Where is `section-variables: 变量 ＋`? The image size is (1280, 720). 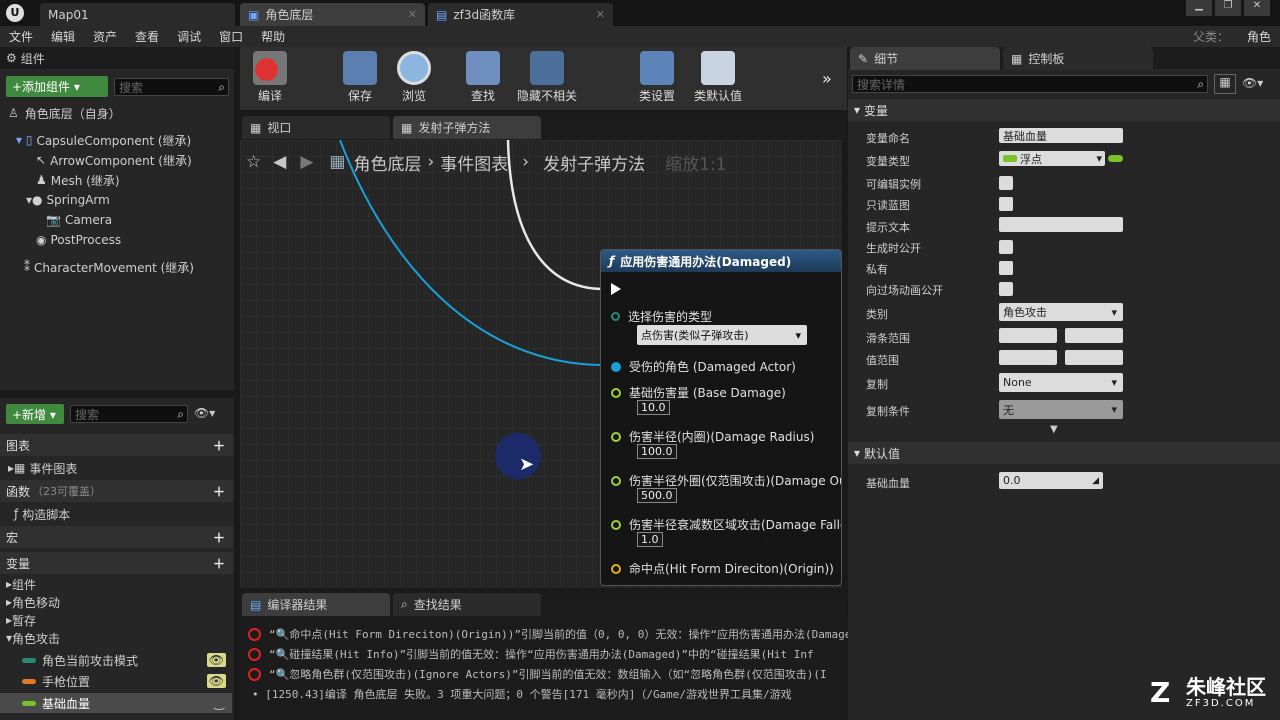 section-variables: 变量 ＋ is located at coordinates (116, 563).